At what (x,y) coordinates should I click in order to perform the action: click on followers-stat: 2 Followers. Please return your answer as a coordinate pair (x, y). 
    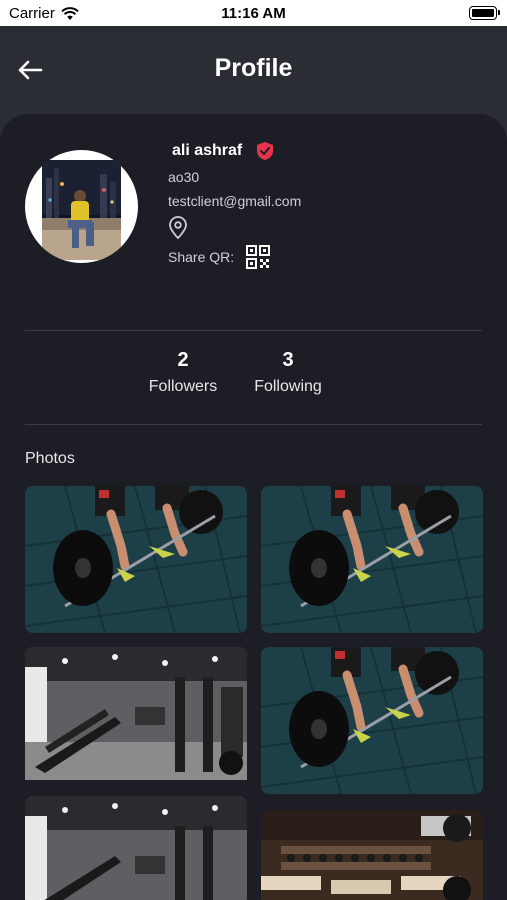
    Looking at the image, I should click on (183, 371).